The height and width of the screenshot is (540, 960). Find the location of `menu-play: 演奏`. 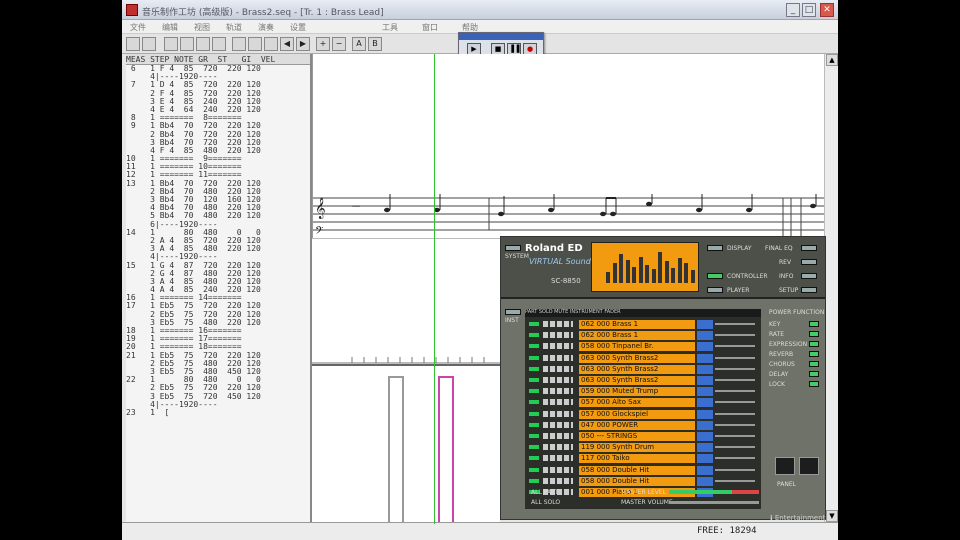

menu-play: 演奏 is located at coordinates (266, 27).